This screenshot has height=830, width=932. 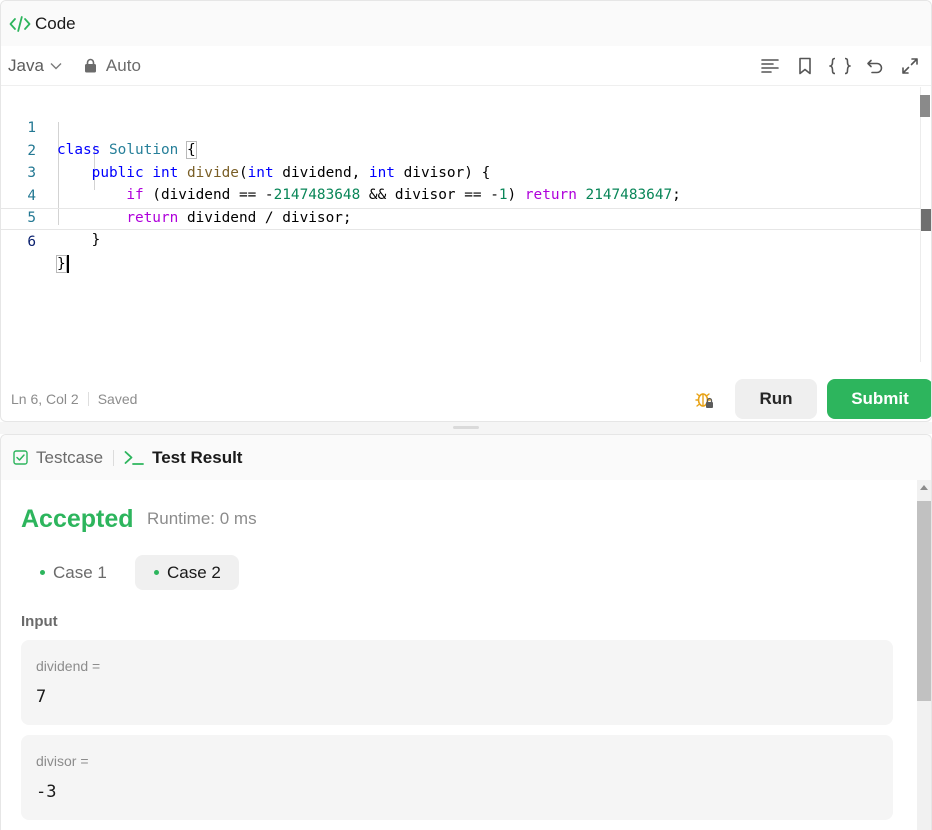 What do you see at coordinates (123, 65) in the screenshot?
I see `auto-mode-label: Auto` at bounding box center [123, 65].